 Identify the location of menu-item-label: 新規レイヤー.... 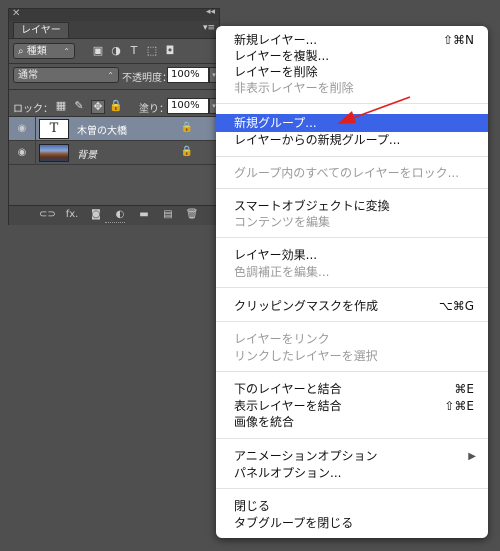
(276, 40).